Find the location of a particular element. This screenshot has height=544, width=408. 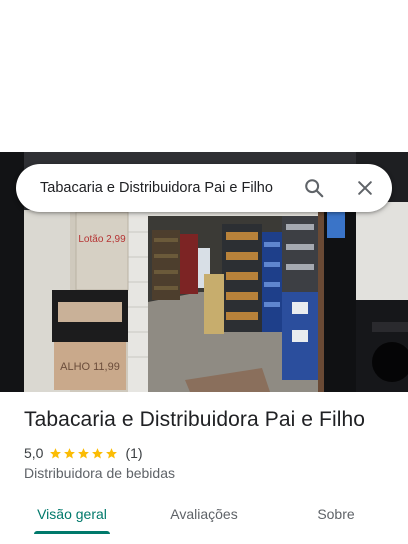

tab-bar: Visão geral Avaliações Sobre is located at coordinates (204, 516).